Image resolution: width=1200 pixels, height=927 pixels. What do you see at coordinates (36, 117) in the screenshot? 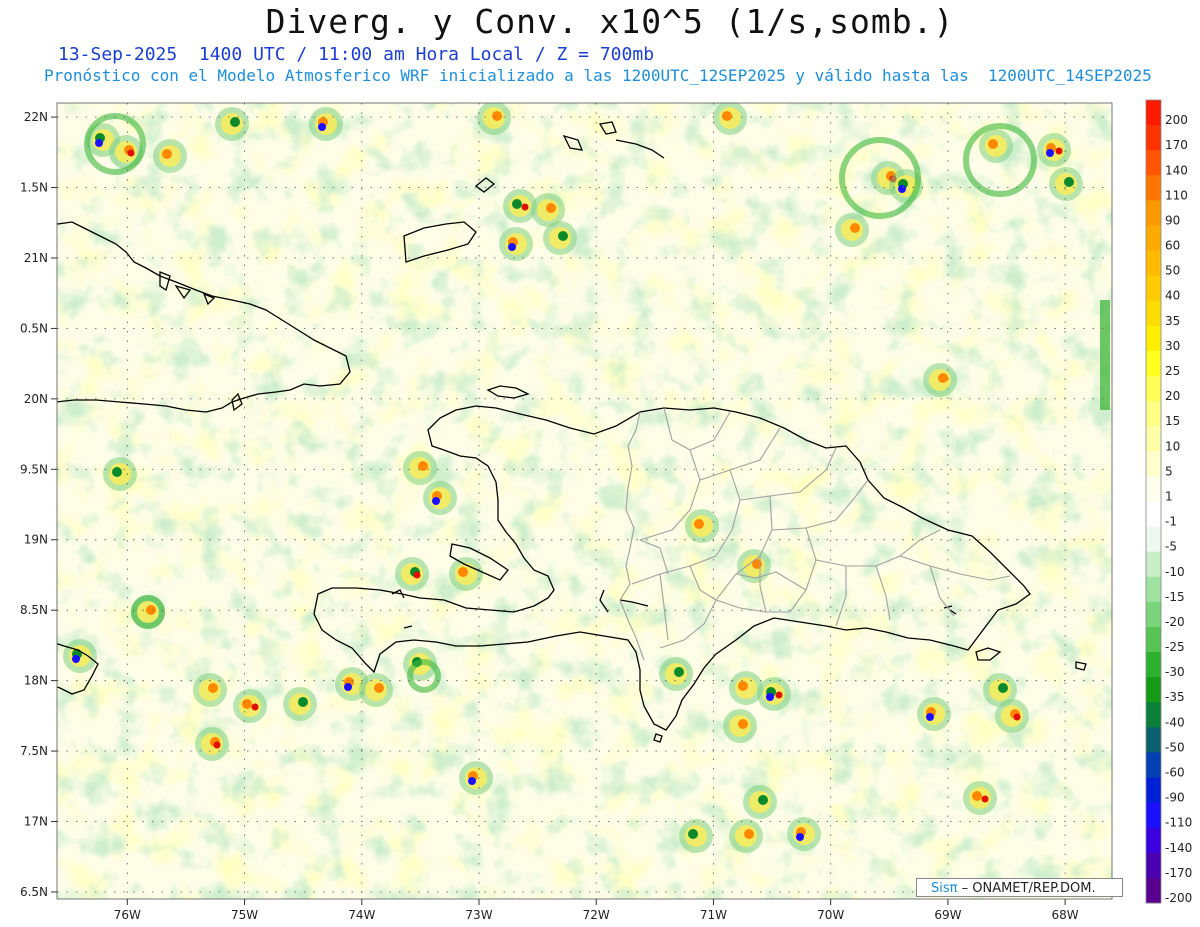
I see `lat-tick-label: 22N` at bounding box center [36, 117].